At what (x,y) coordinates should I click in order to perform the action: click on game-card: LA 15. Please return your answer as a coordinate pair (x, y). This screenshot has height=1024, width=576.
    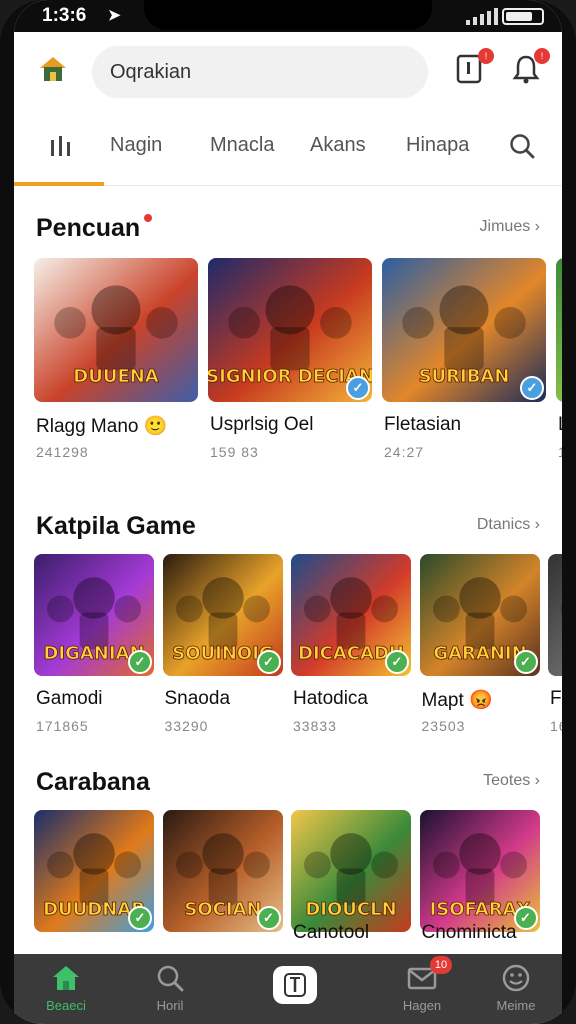
    Looking at the image, I should click on (559, 361).